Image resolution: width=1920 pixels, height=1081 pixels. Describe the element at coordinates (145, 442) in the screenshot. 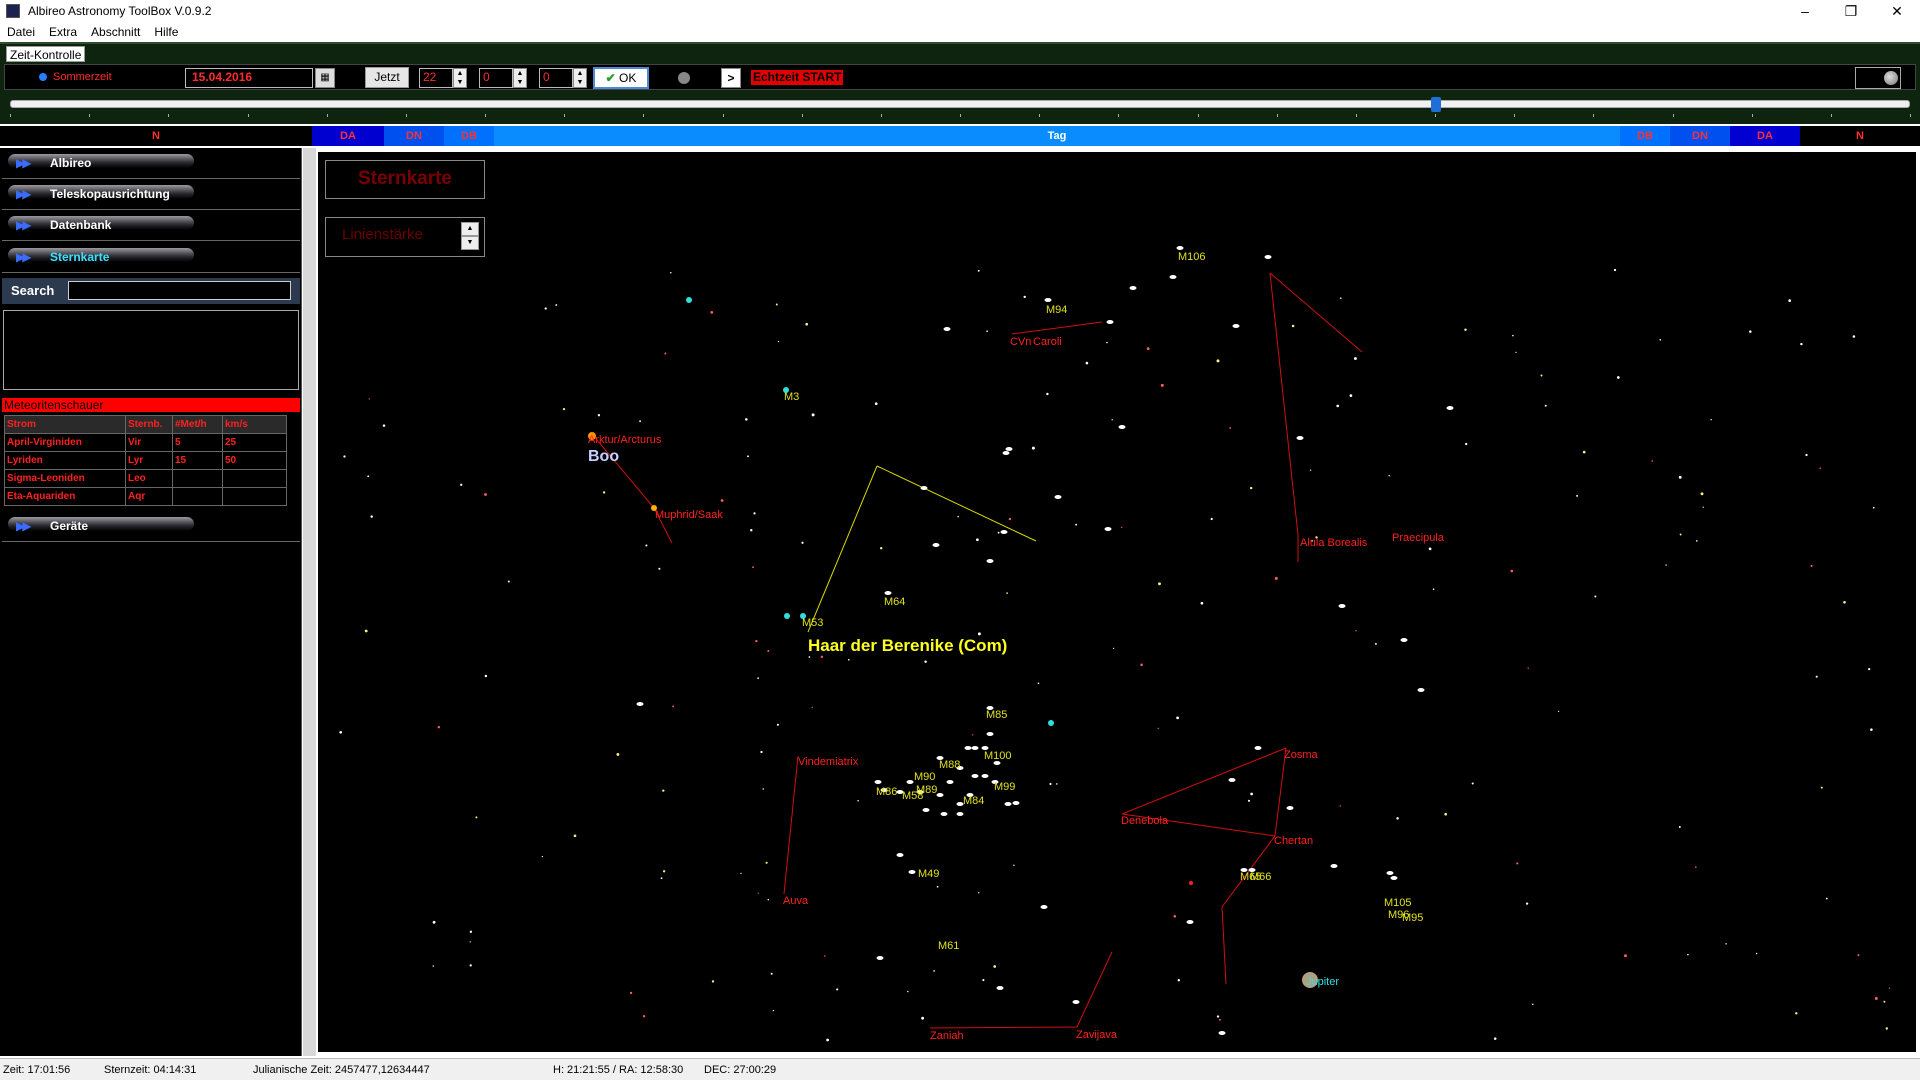

I see `table-row: April-Virginiden Vir 5 25` at that location.